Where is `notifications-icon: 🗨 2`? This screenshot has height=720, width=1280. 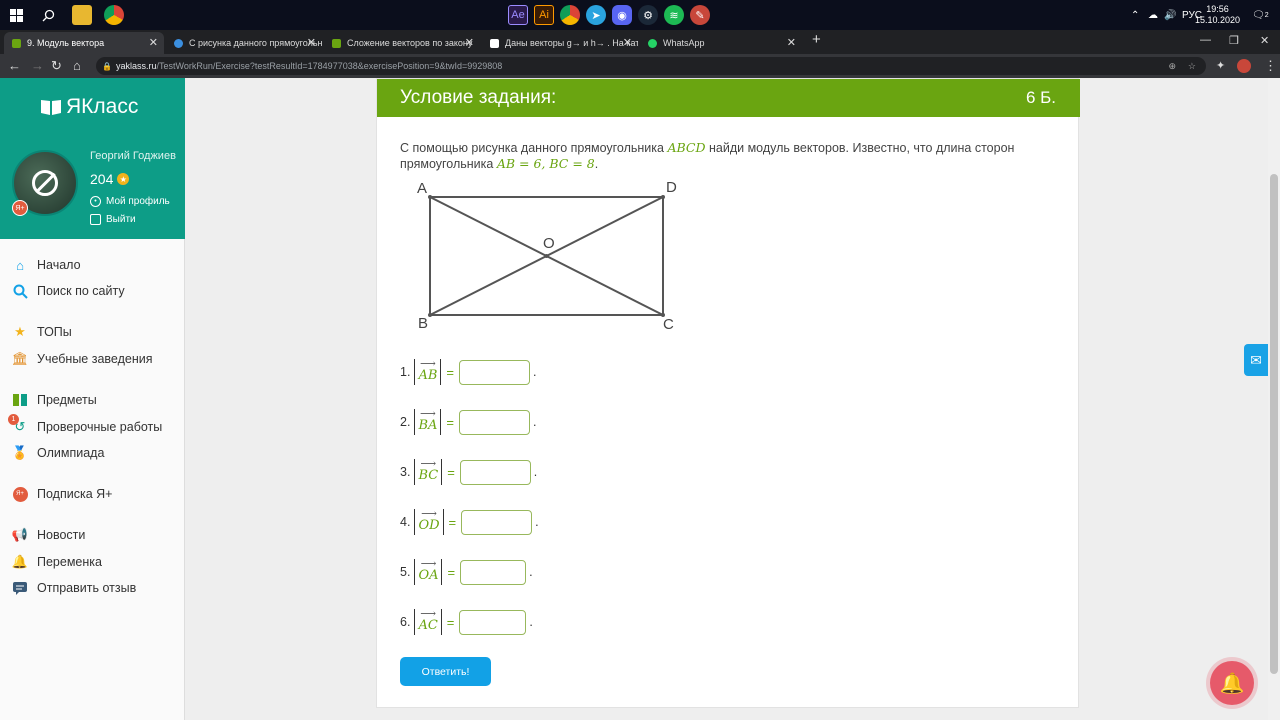
notifications-icon: 🗨 2 is located at coordinates (1260, 15).